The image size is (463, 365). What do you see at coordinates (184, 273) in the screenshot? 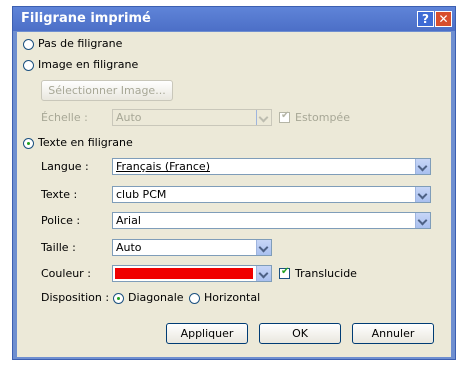
I see `color-swatch` at bounding box center [184, 273].